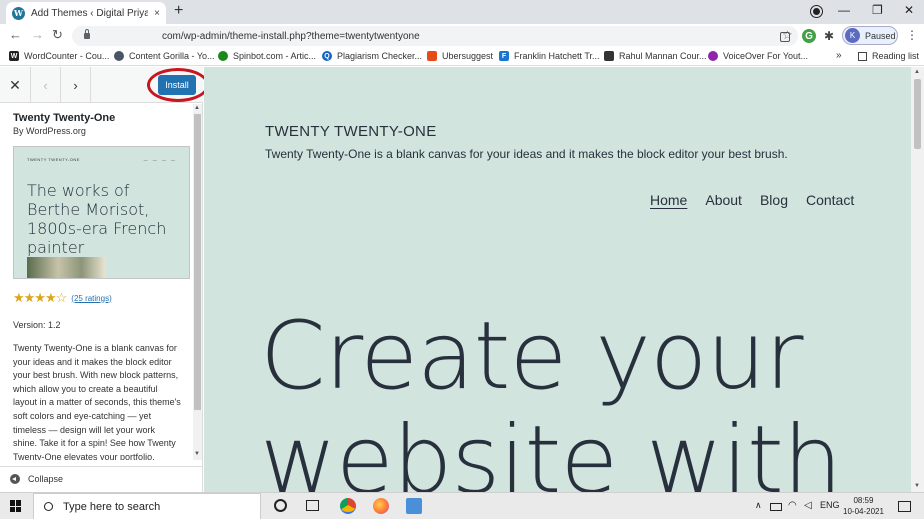 Image resolution: width=924 pixels, height=519 pixels. Describe the element at coordinates (37, 325) in the screenshot. I see `theme-version: Version: 1.2` at that location.